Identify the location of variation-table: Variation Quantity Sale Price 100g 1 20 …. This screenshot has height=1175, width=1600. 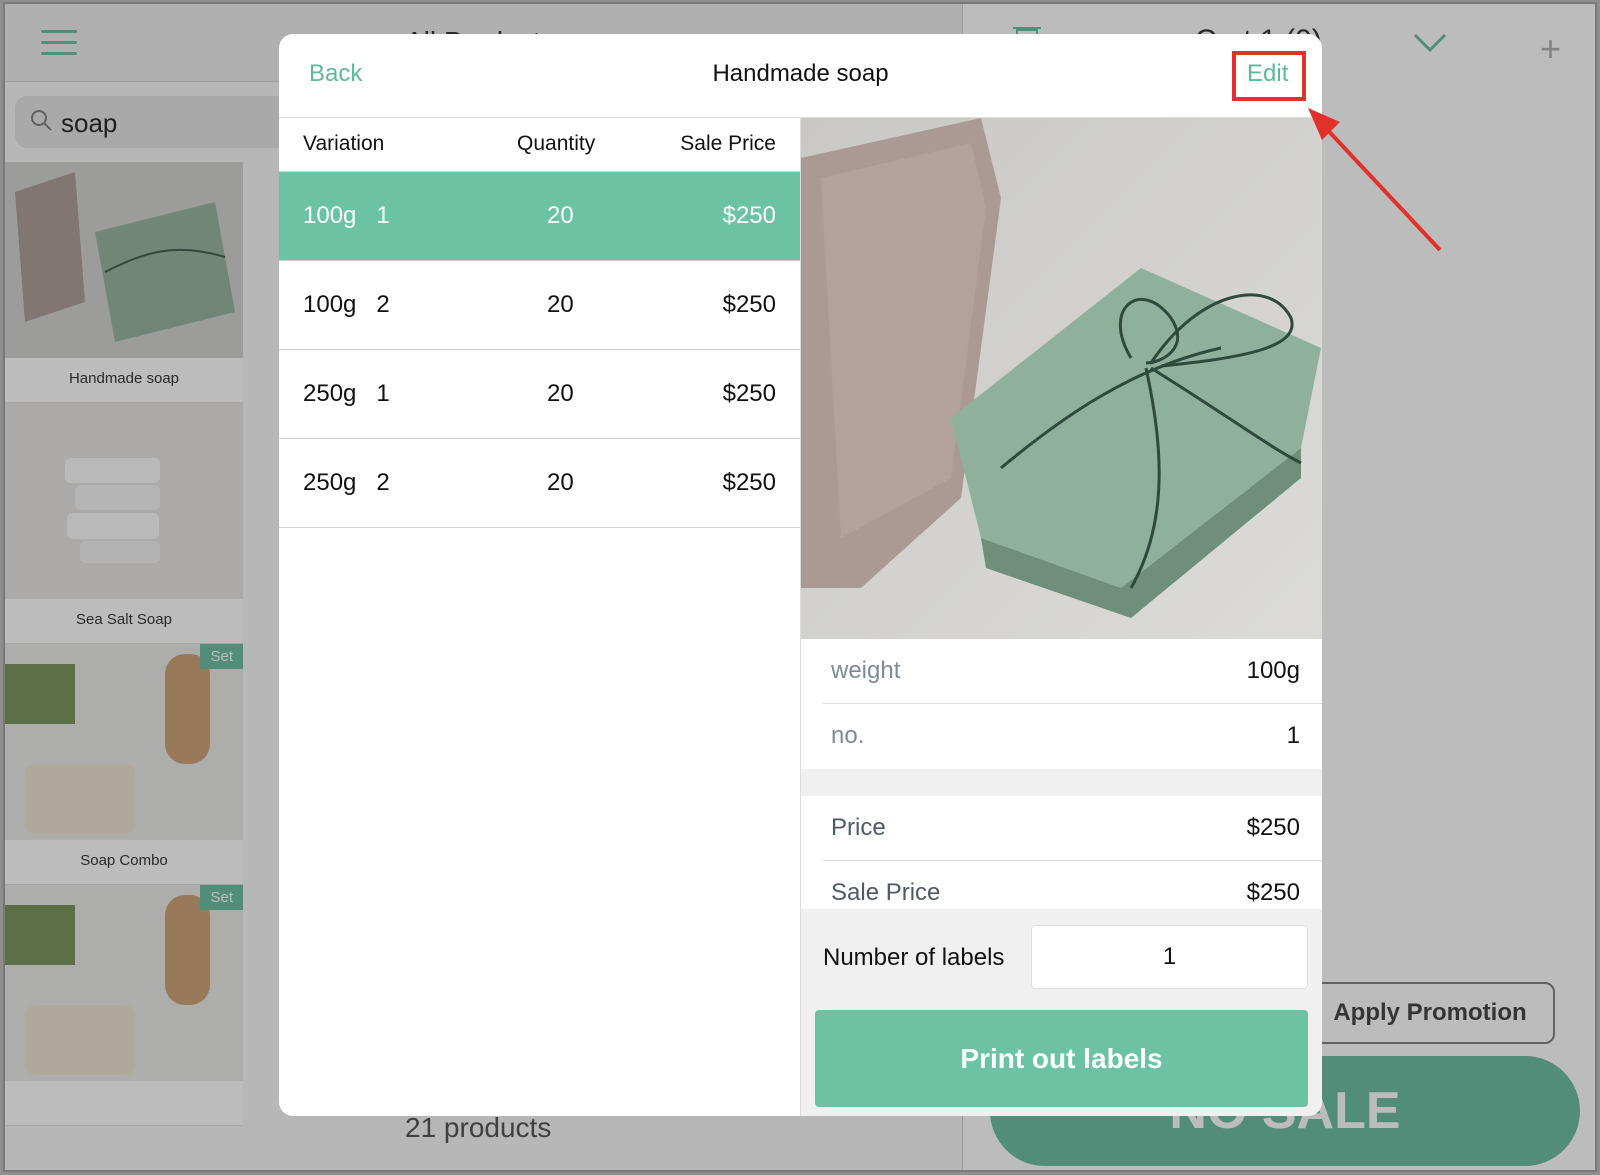
(539, 323).